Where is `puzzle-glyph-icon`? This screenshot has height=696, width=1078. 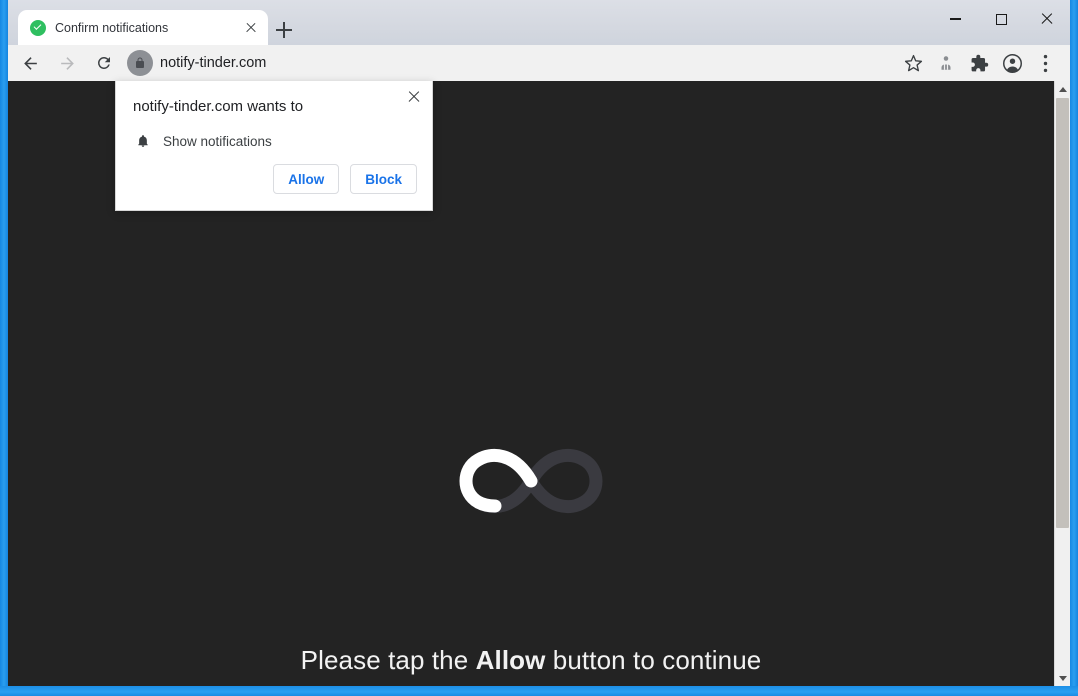 puzzle-glyph-icon is located at coordinates (979, 62).